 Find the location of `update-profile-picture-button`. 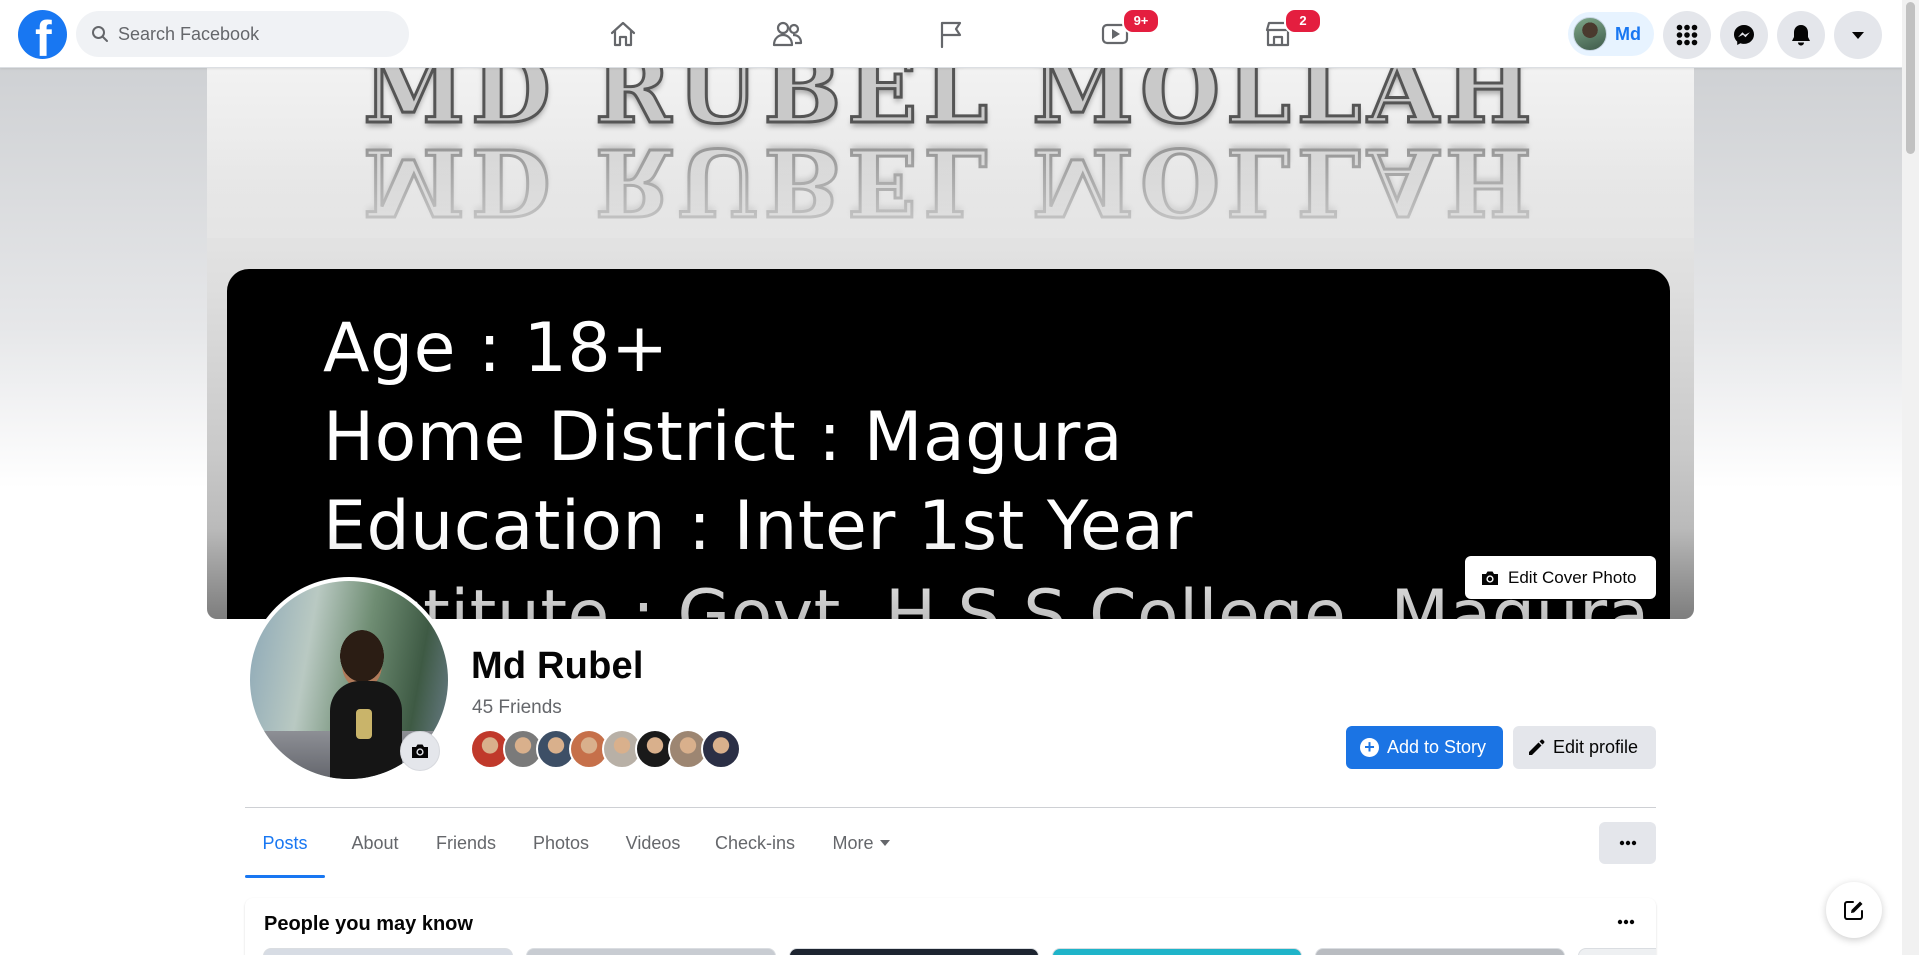

update-profile-picture-button is located at coordinates (420, 751).